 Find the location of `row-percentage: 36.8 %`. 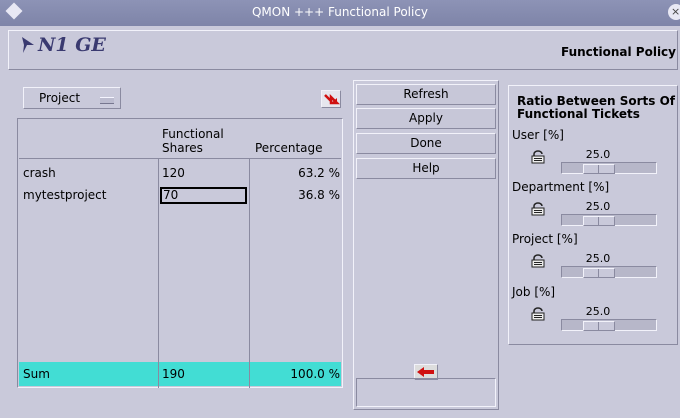

row-percentage: 36.8 % is located at coordinates (319, 195).